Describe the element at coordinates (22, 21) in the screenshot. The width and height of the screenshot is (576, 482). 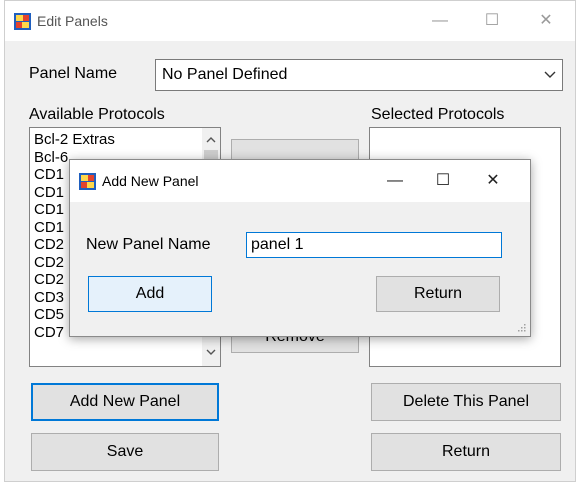
I see `app-icon` at that location.